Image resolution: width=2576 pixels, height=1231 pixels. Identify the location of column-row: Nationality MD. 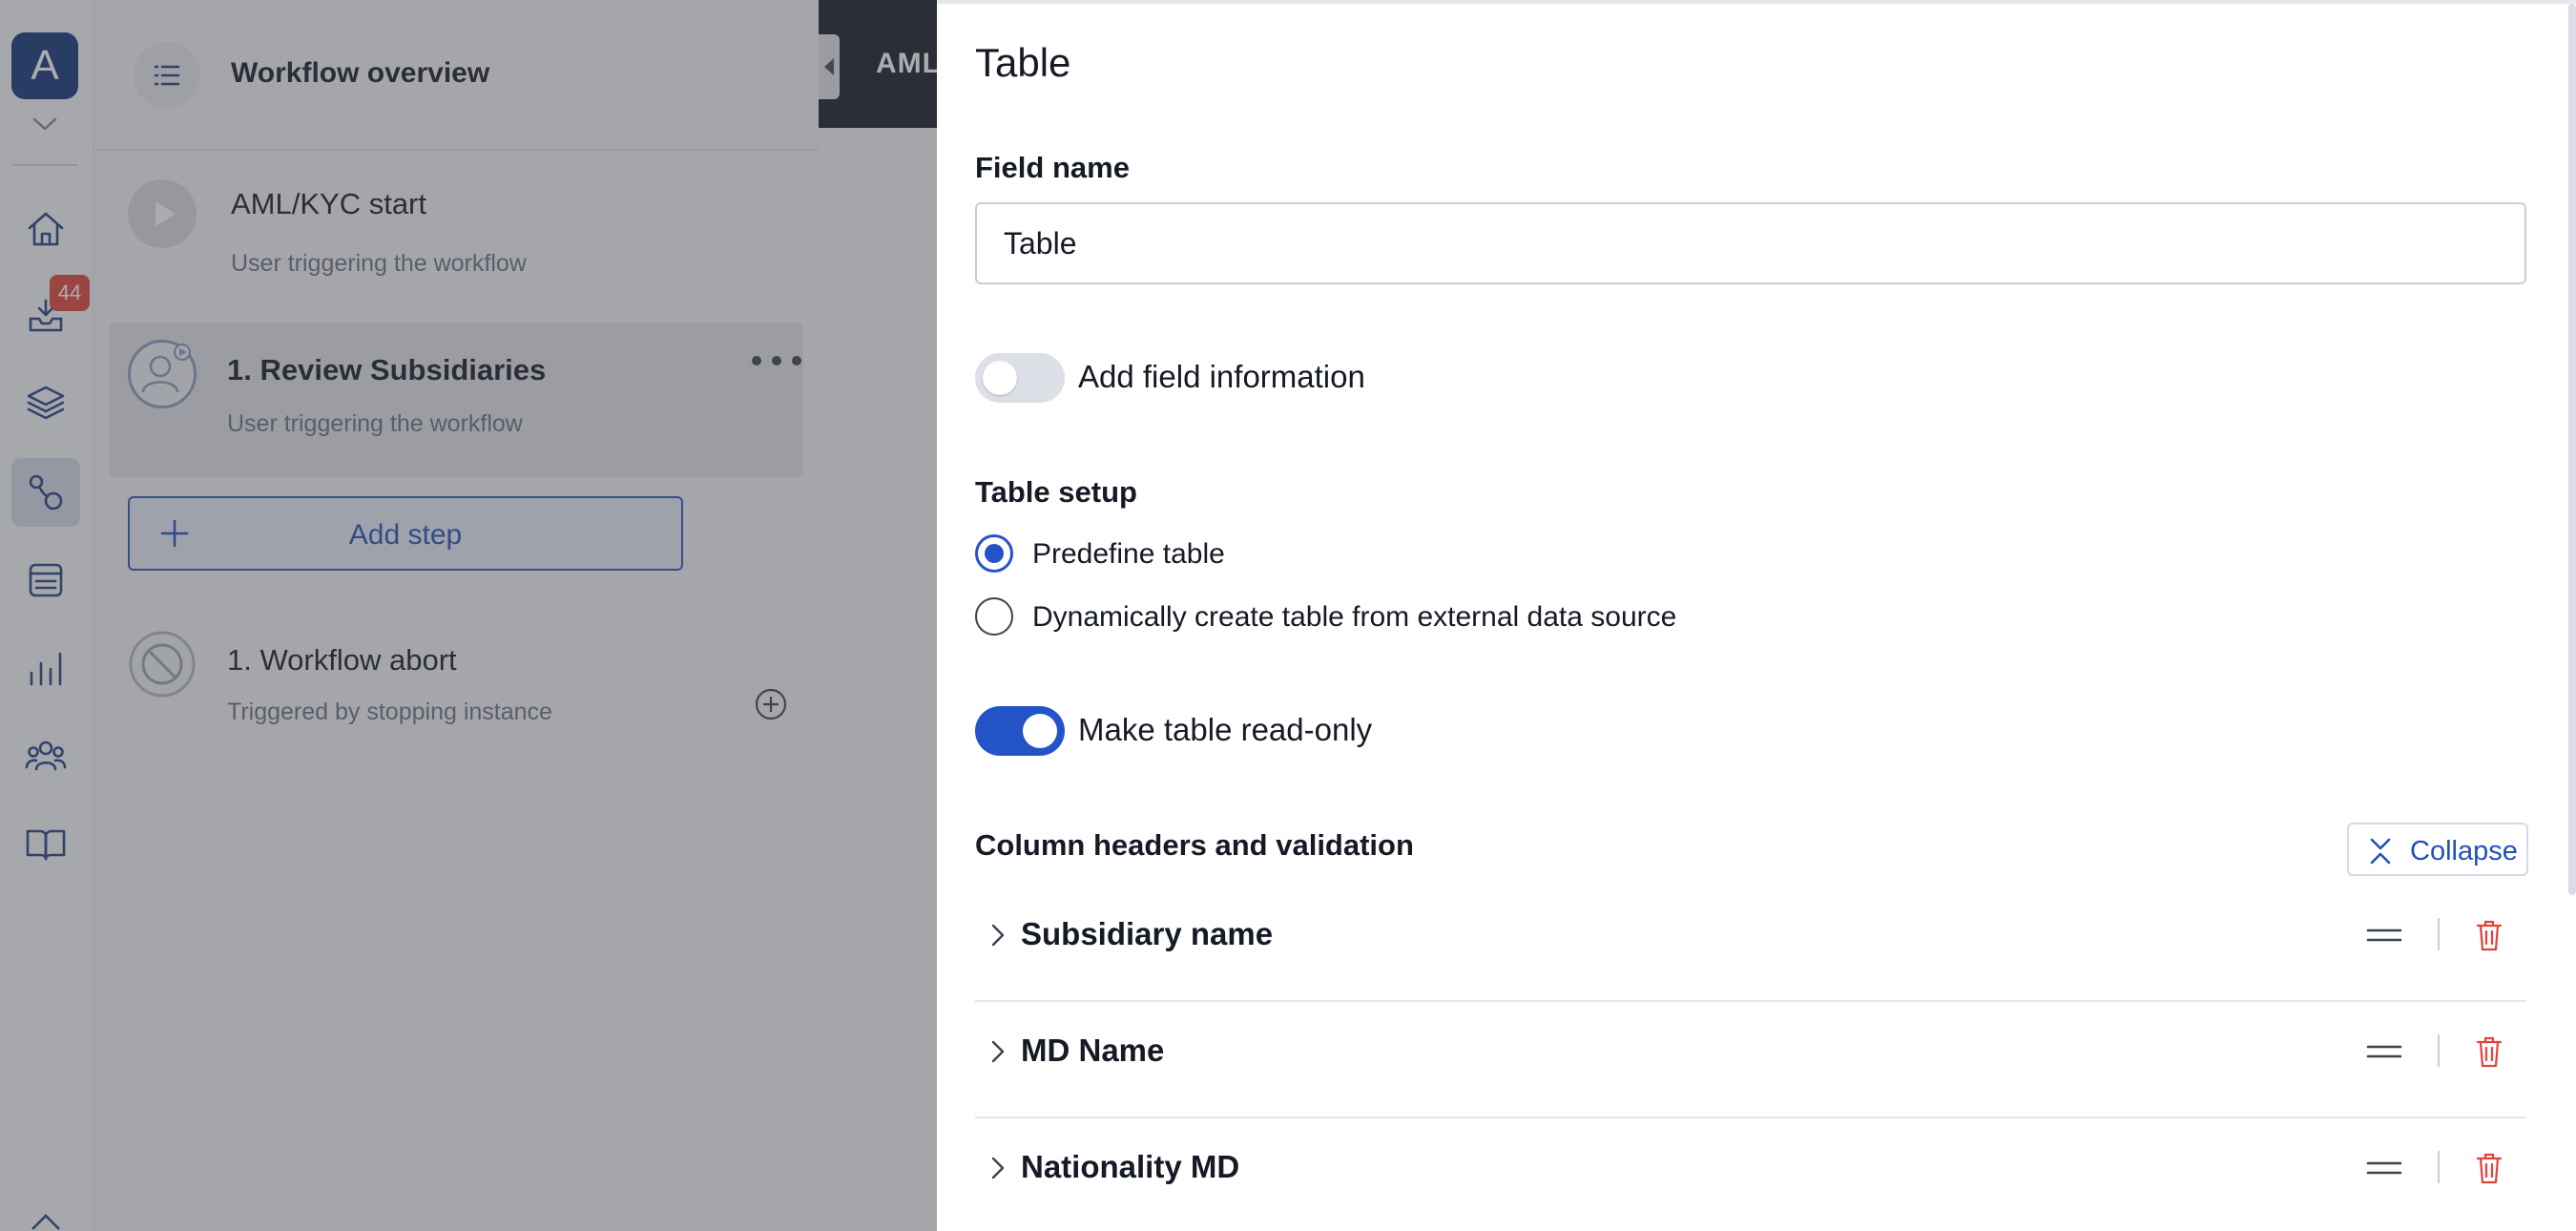
(1750, 1174).